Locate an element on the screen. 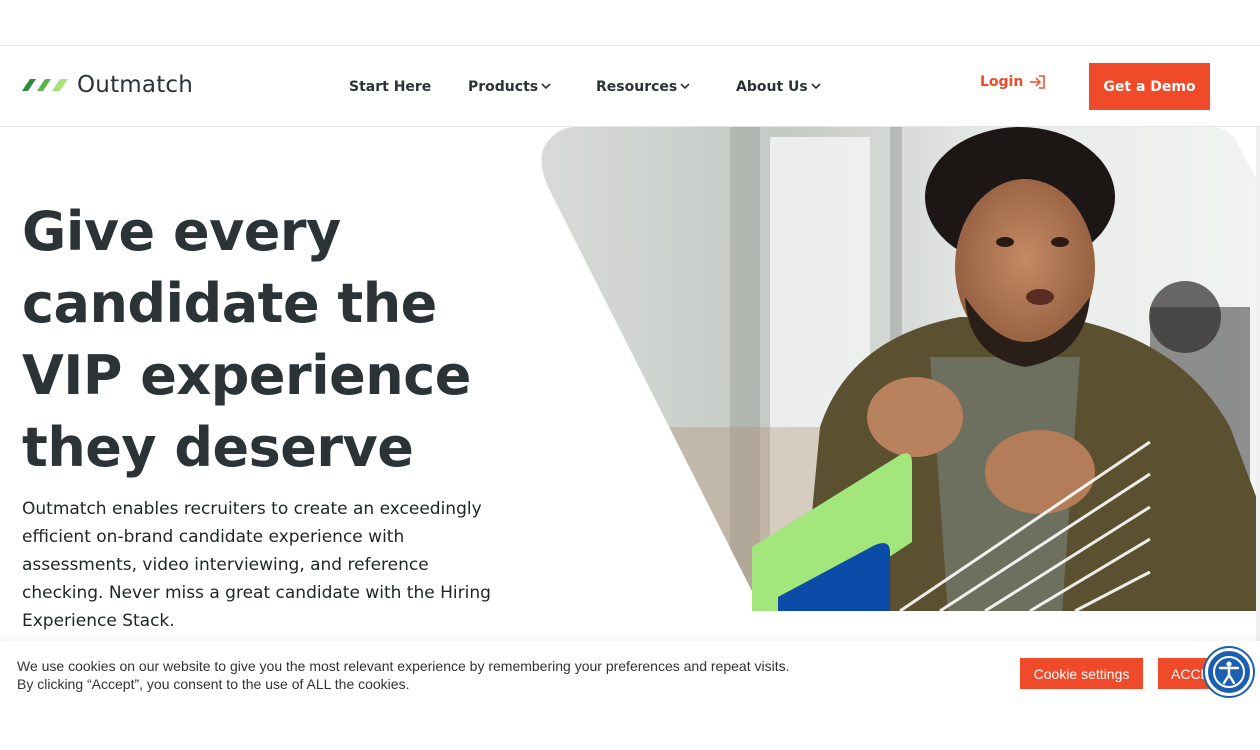 The height and width of the screenshot is (750, 1260). accessibility-icon is located at coordinates (1229, 672).